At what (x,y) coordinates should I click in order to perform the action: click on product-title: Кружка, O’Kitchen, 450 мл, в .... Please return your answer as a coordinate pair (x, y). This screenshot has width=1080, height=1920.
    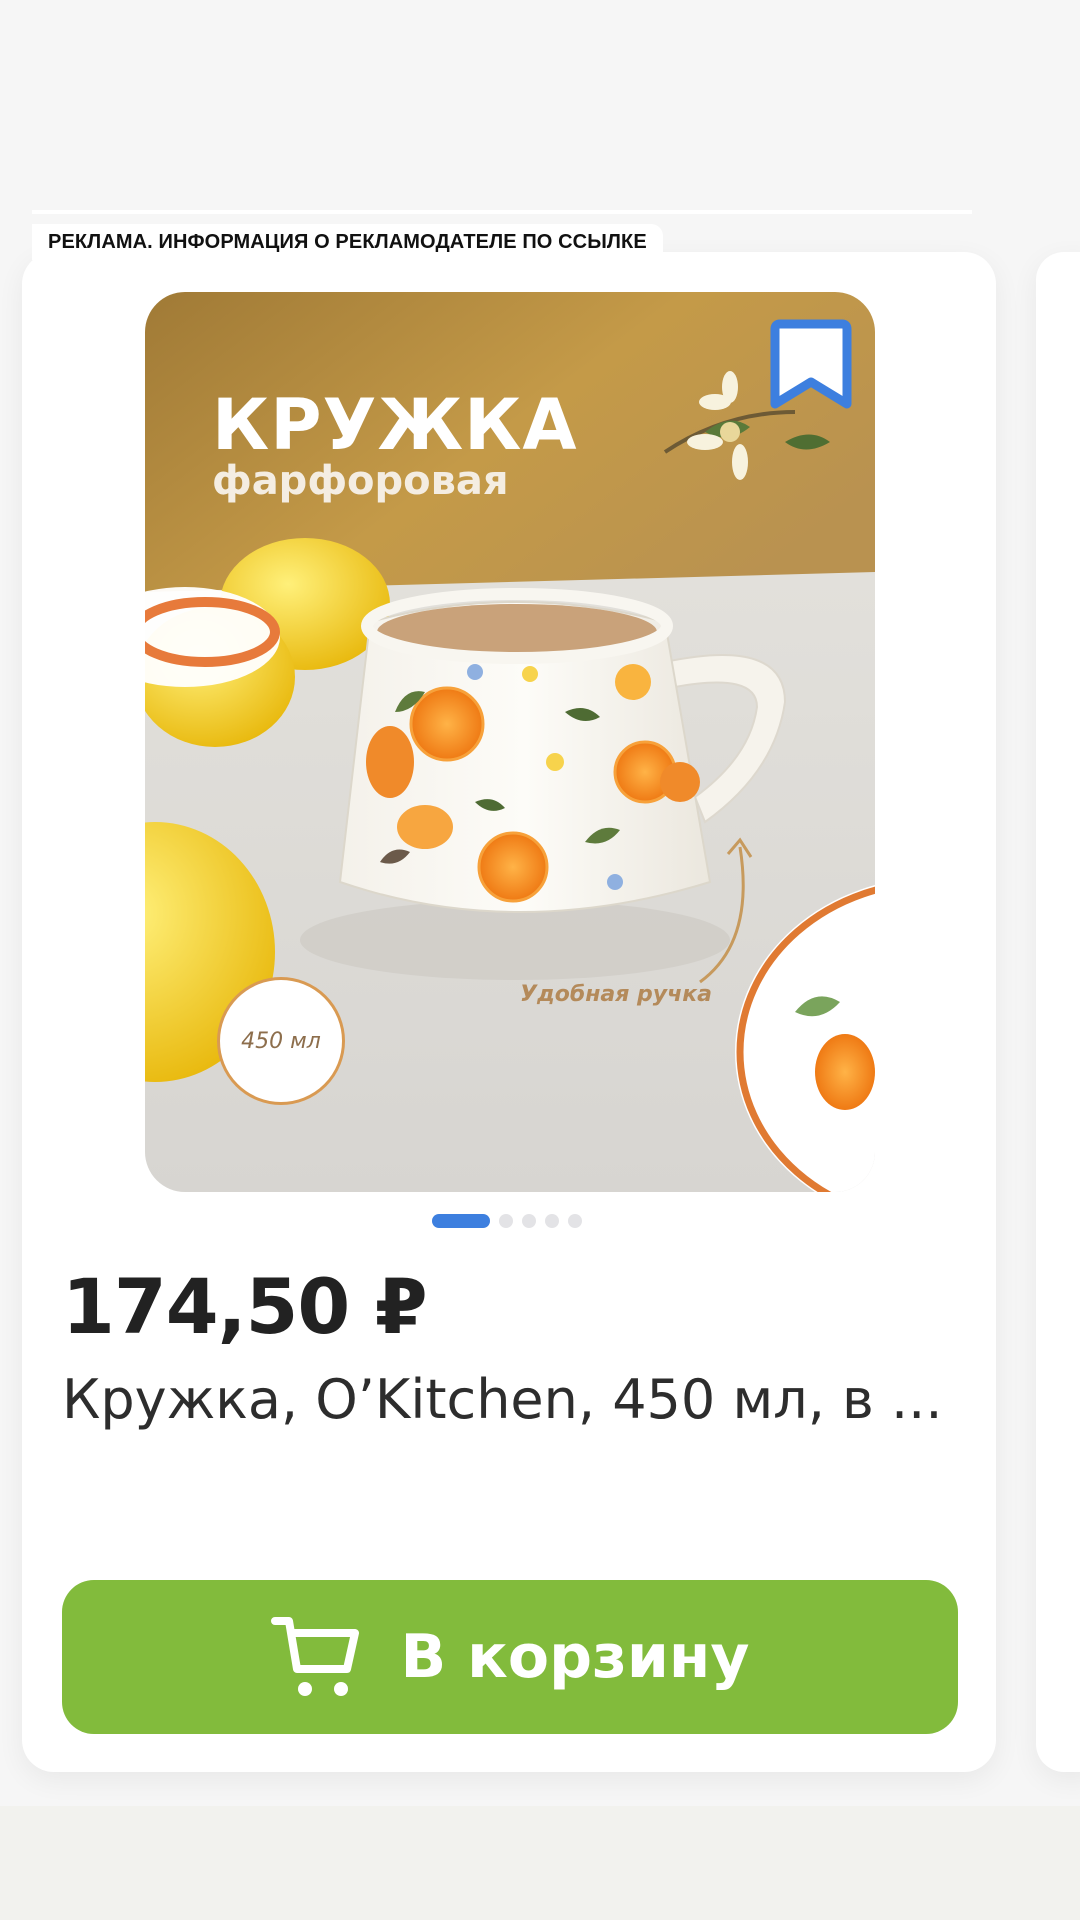
    Looking at the image, I should click on (512, 1399).